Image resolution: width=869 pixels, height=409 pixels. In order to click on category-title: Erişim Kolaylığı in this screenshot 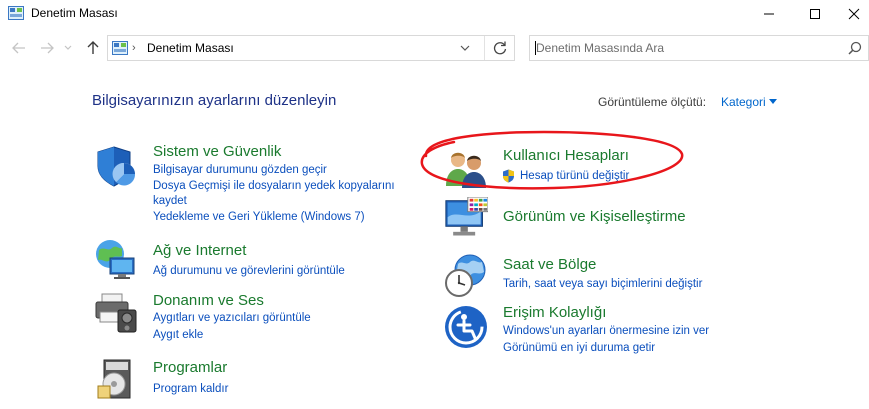, I will do `click(554, 312)`.